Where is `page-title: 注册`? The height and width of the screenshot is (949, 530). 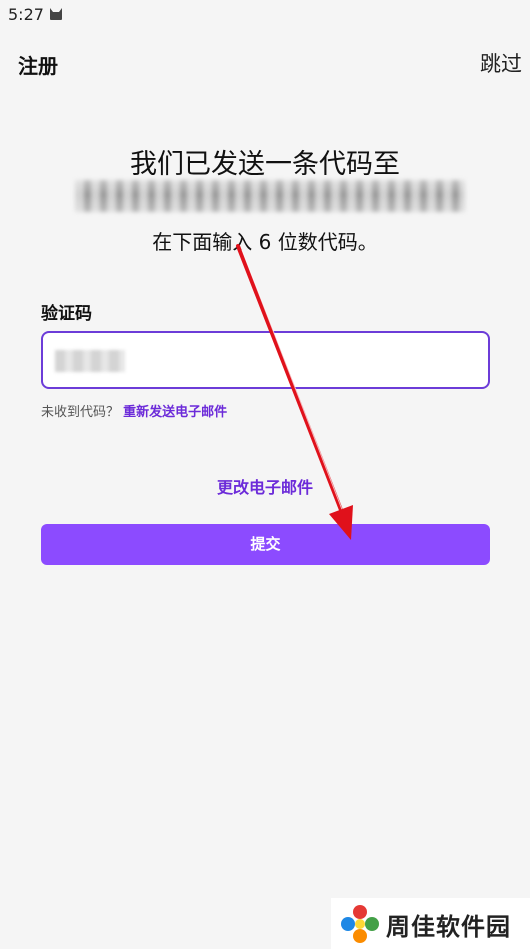
page-title: 注册 is located at coordinates (38, 66).